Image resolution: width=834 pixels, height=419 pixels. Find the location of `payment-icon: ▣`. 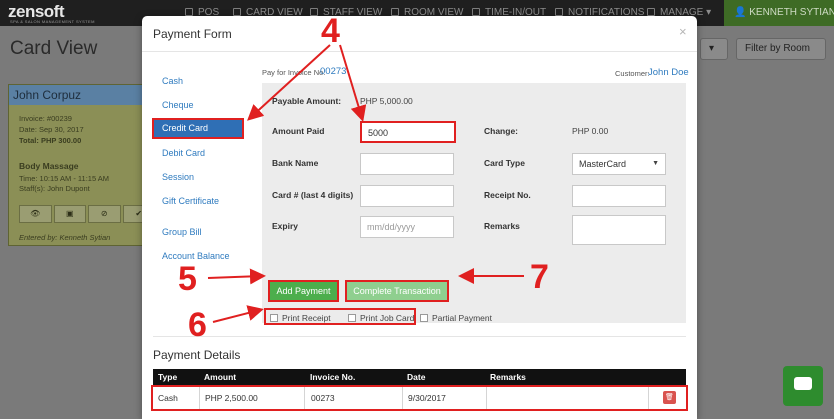

payment-icon: ▣ is located at coordinates (69, 214).